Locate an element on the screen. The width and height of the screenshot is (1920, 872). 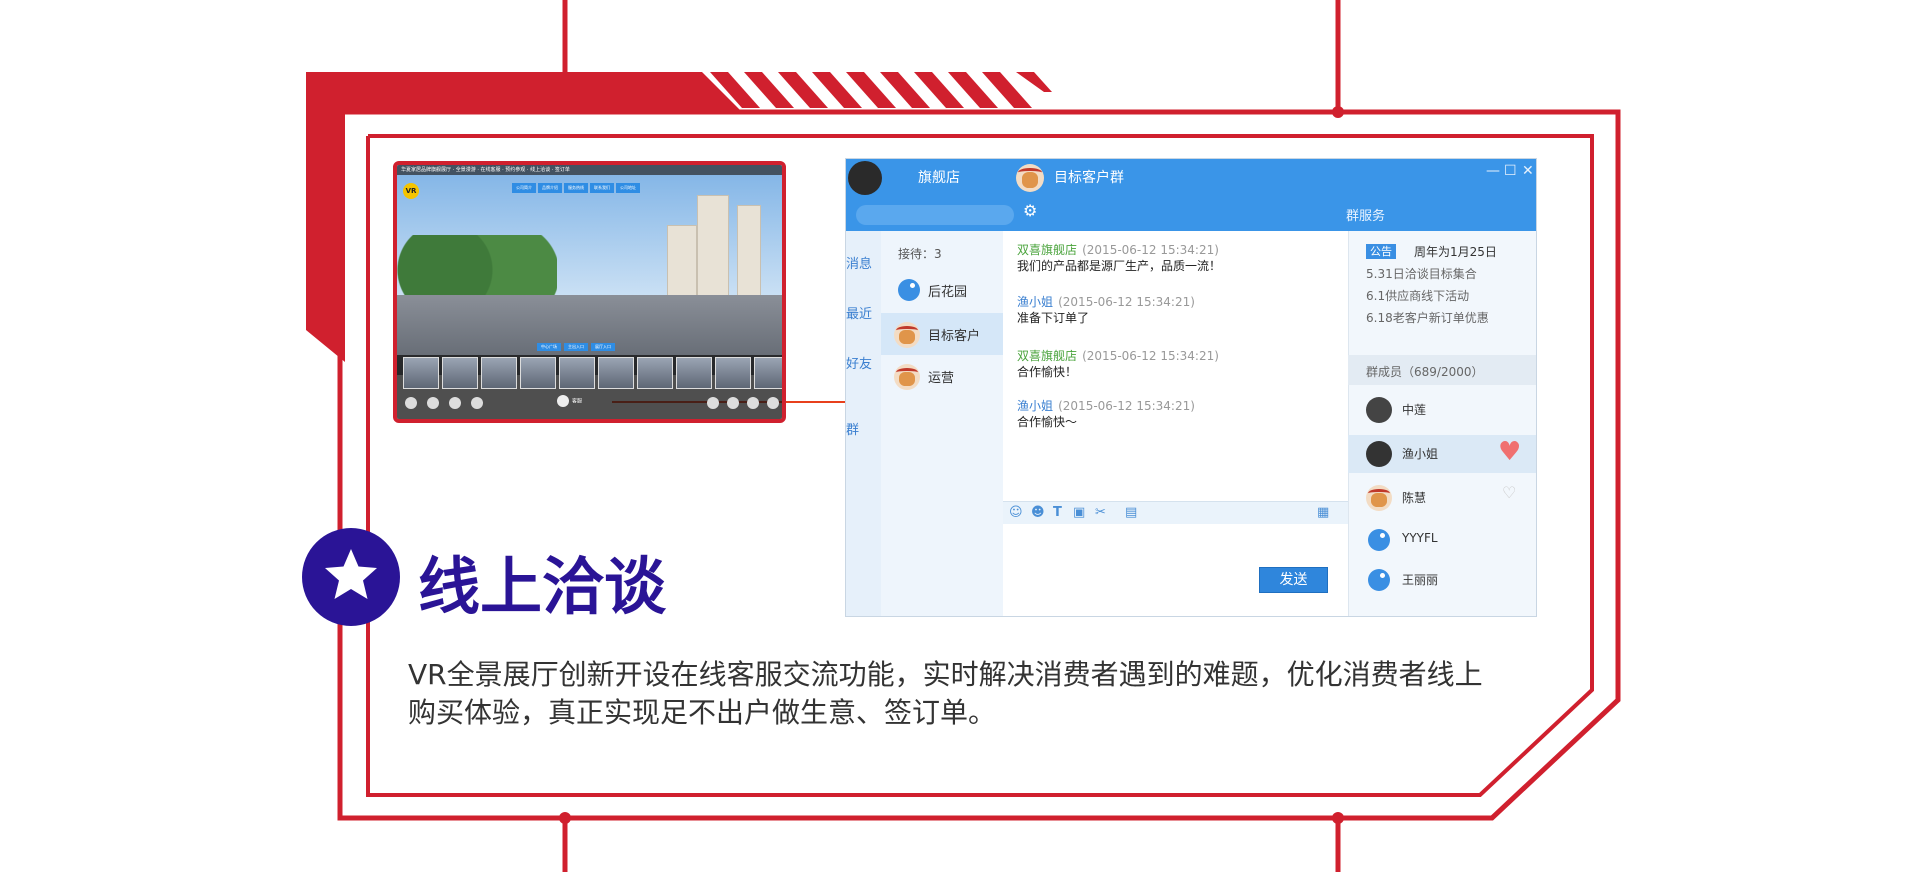
notice-item: 6.1供应商线下活动 is located at coordinates (1417, 295).